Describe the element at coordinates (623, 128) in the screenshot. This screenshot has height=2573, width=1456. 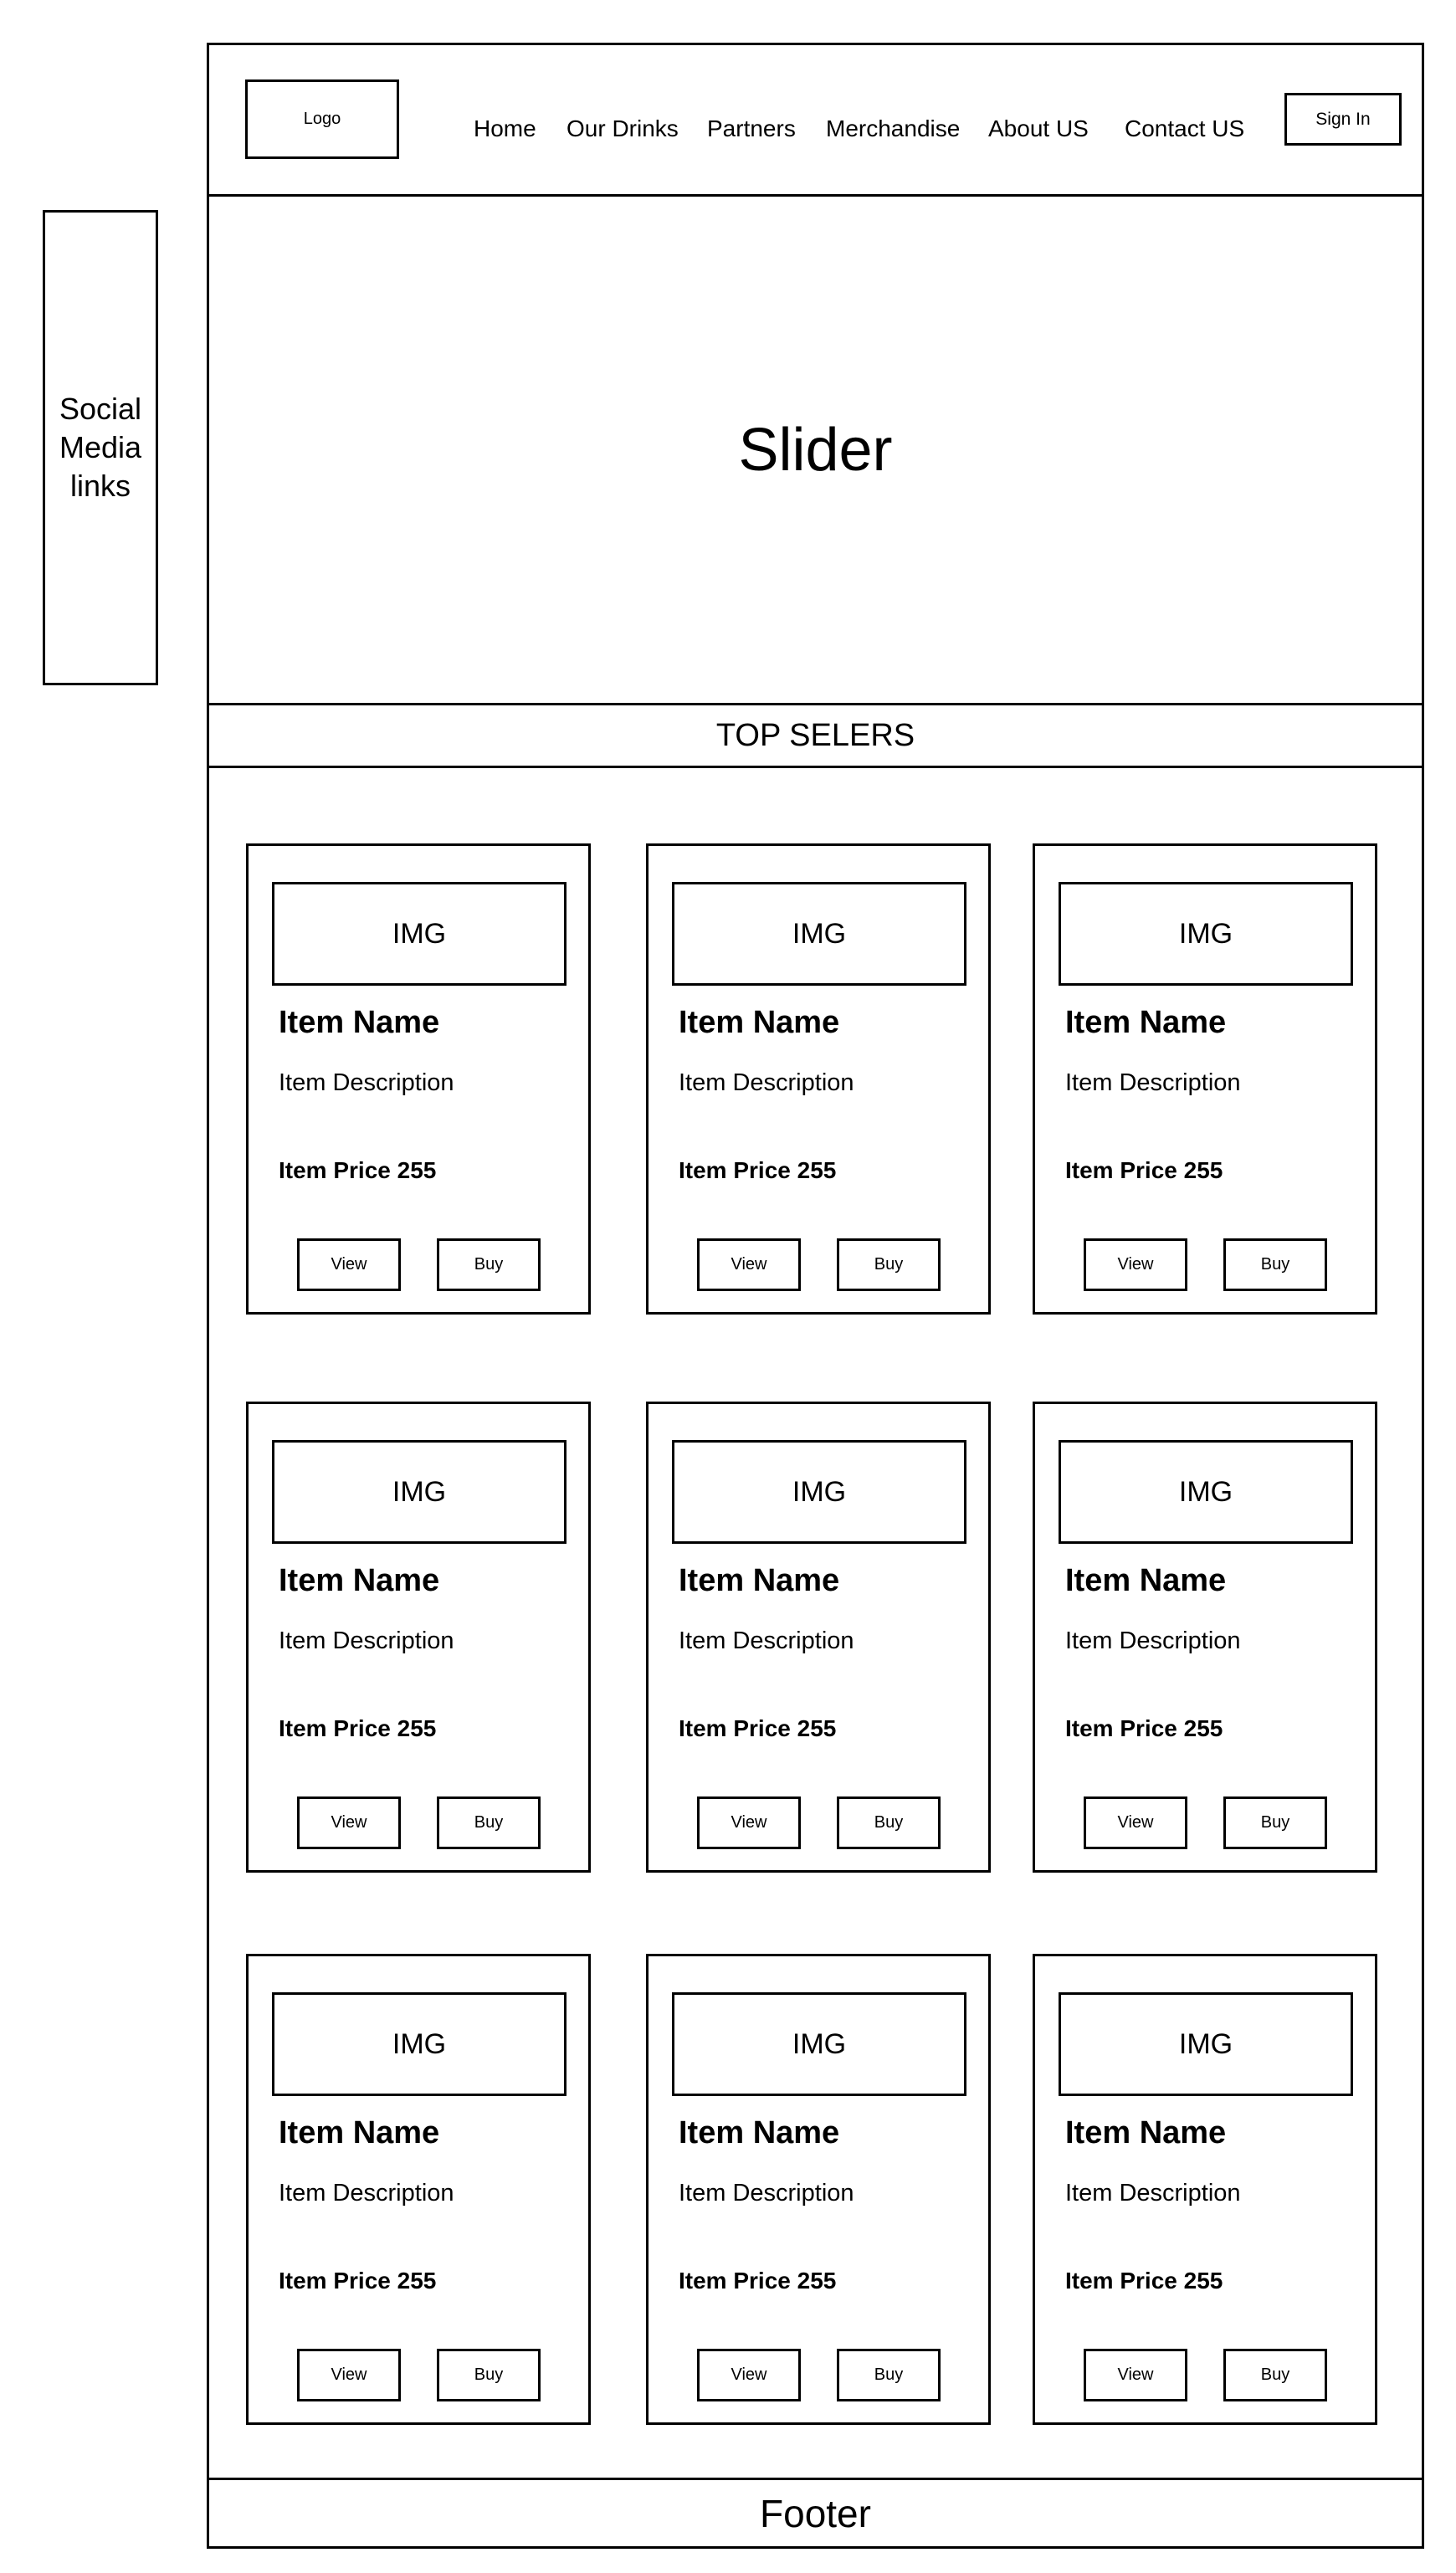
I see `nav-our-drinks: Our Drinks` at that location.